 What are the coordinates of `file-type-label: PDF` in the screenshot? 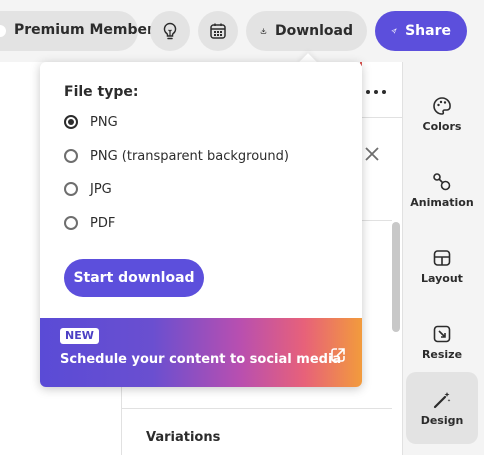 It's located at (103, 223).